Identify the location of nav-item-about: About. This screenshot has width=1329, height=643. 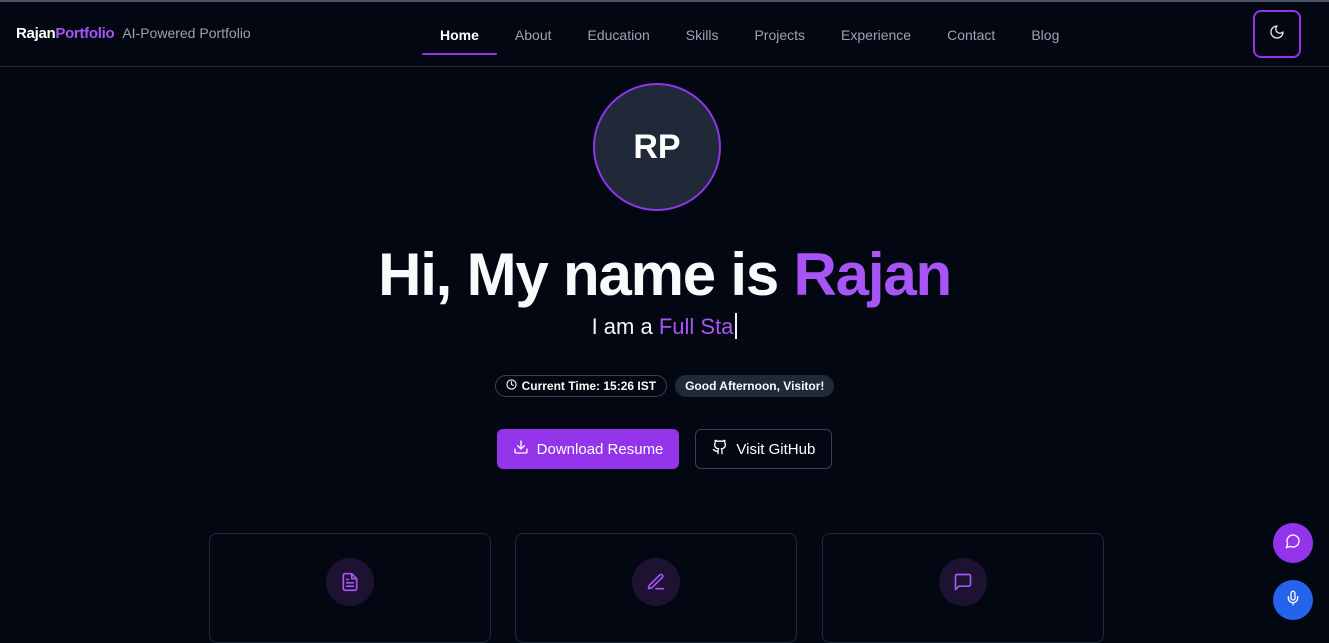
(533, 34).